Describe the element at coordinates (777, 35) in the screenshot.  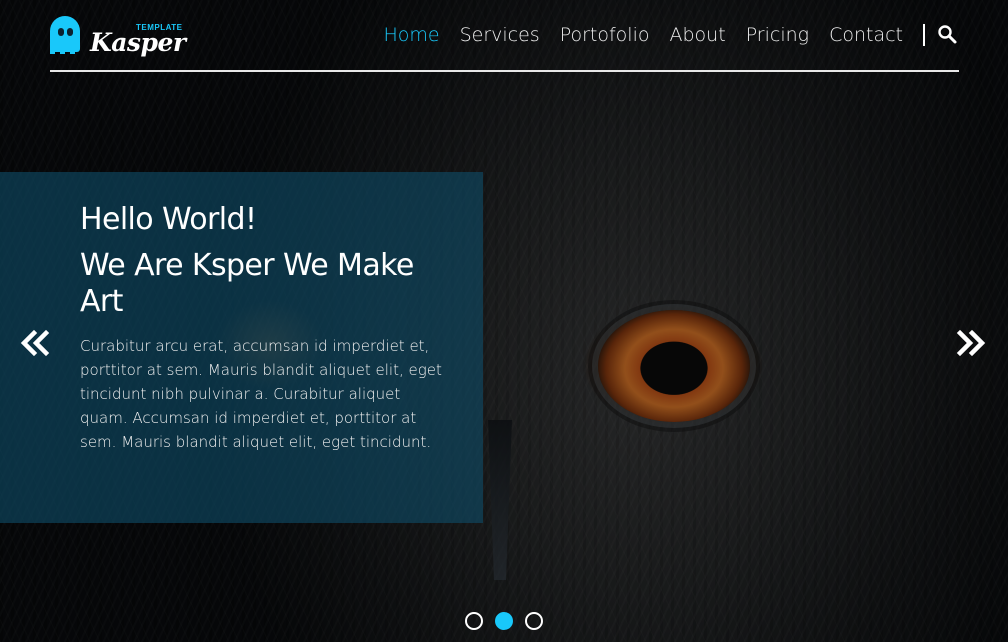
I see `nav-link-pricing: Pricing` at that location.